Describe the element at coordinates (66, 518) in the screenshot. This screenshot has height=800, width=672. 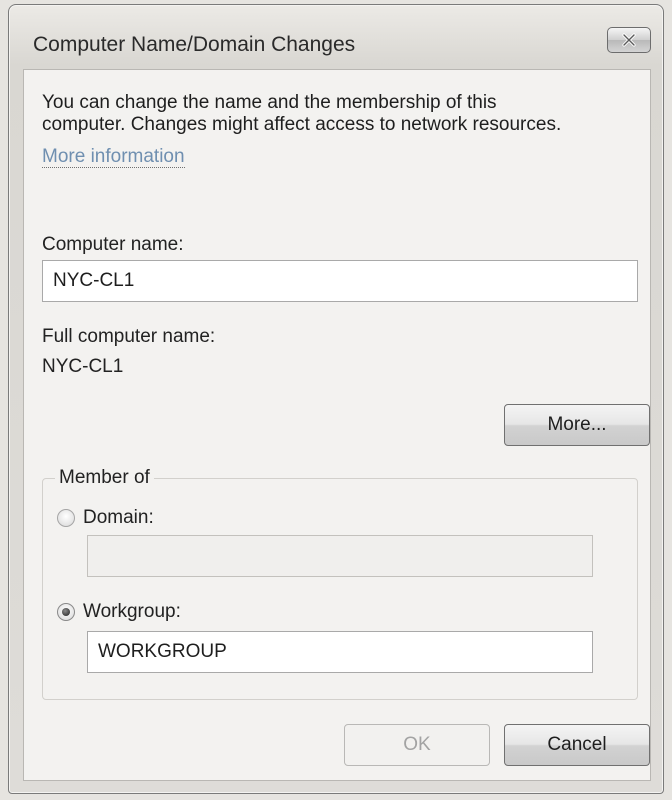
I see `domain-radio-button` at that location.